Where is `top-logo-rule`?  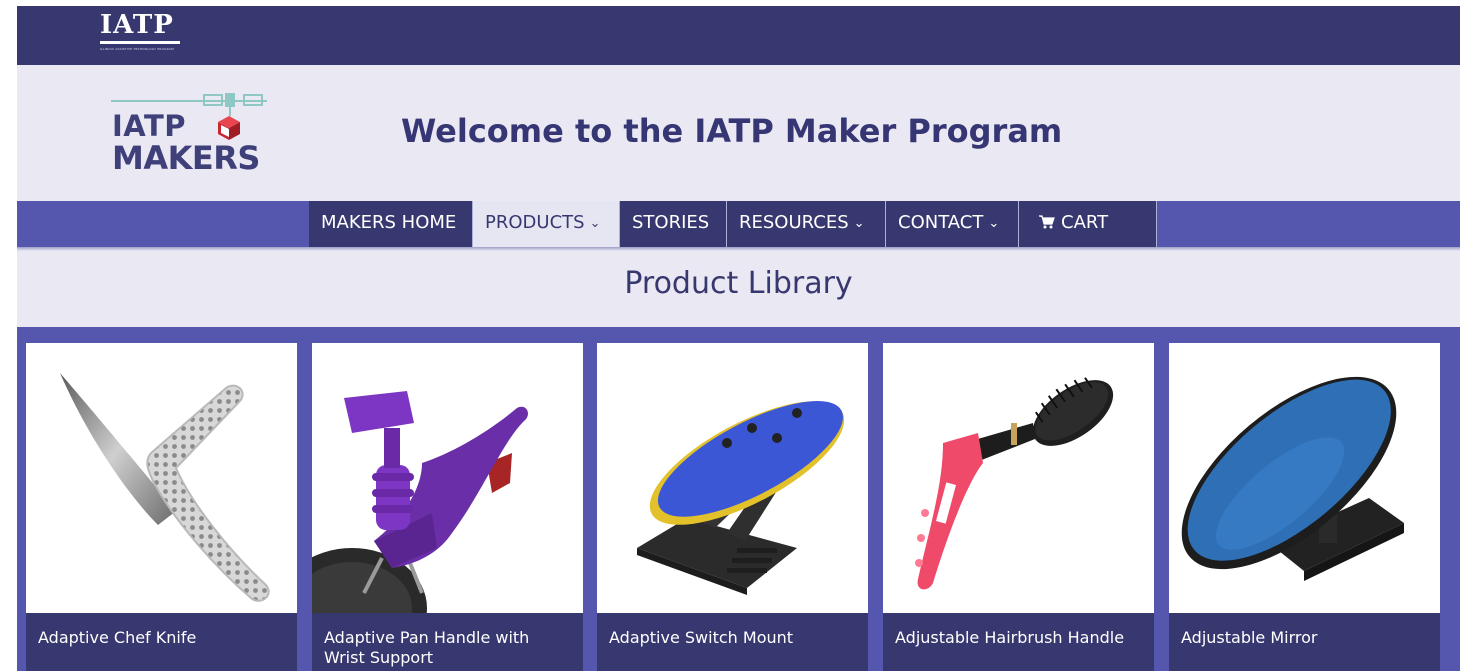 top-logo-rule is located at coordinates (140, 42).